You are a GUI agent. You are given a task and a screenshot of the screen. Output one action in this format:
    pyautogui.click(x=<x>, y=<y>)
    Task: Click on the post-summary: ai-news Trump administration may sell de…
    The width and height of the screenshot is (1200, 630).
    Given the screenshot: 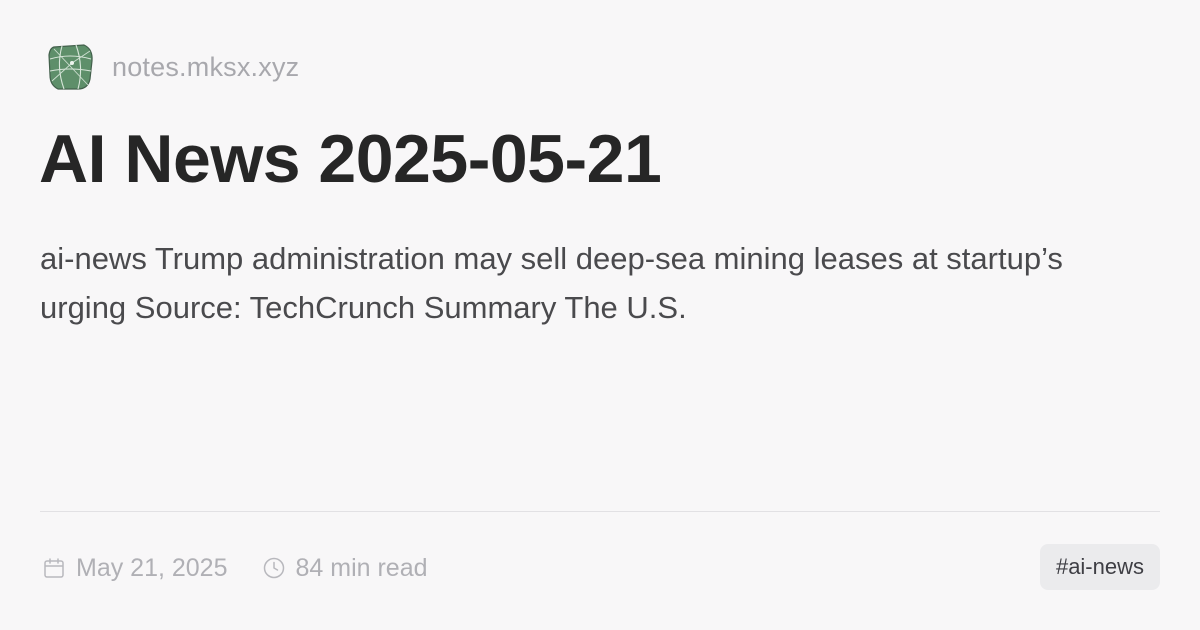 What is the action you would take?
    pyautogui.click(x=551, y=283)
    